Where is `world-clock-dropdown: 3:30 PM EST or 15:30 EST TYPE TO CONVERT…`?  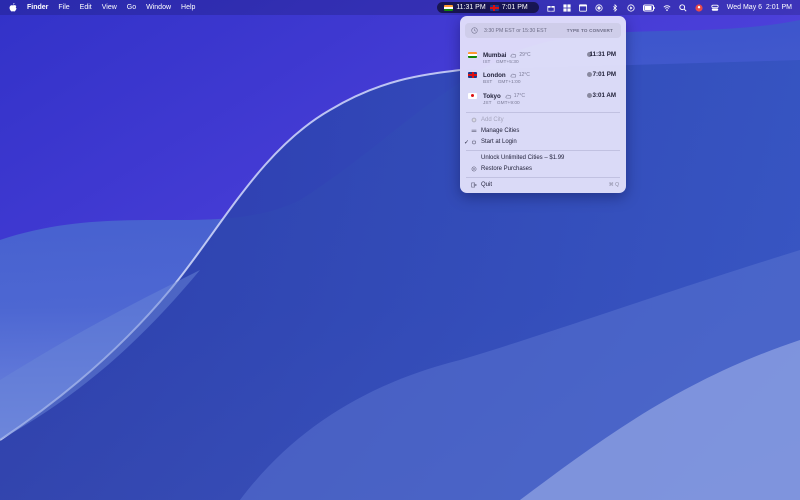 world-clock-dropdown: 3:30 PM EST or 15:30 EST TYPE TO CONVERT… is located at coordinates (543, 104).